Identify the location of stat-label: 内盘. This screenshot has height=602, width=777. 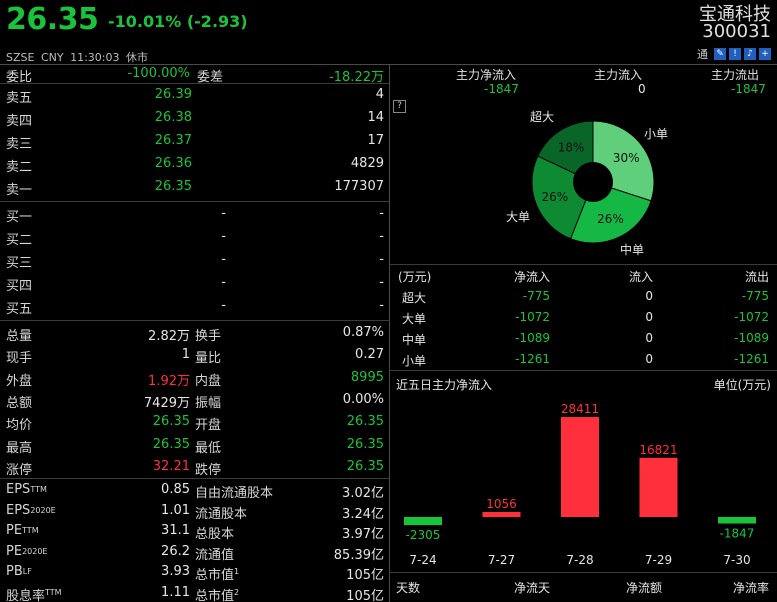
(208, 381).